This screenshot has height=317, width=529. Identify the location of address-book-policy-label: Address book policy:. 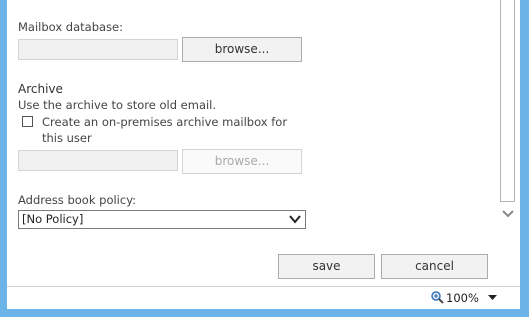
(77, 200).